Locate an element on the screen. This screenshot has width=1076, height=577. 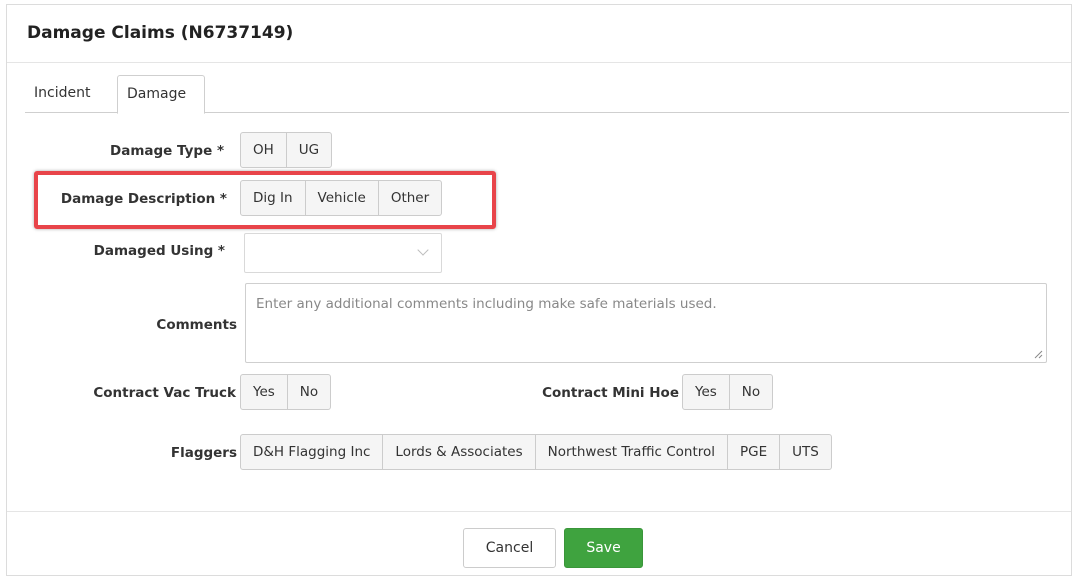
damage-description-option-dig-in: Dig In is located at coordinates (273, 198).